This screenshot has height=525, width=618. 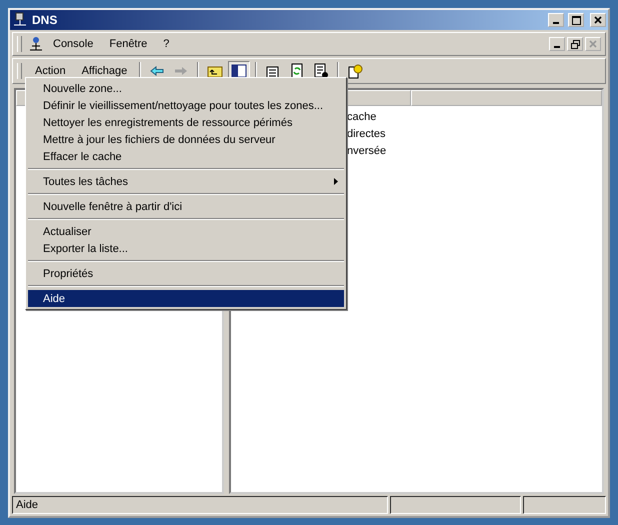 I want to click on forward-arrow-icon, so click(x=181, y=71).